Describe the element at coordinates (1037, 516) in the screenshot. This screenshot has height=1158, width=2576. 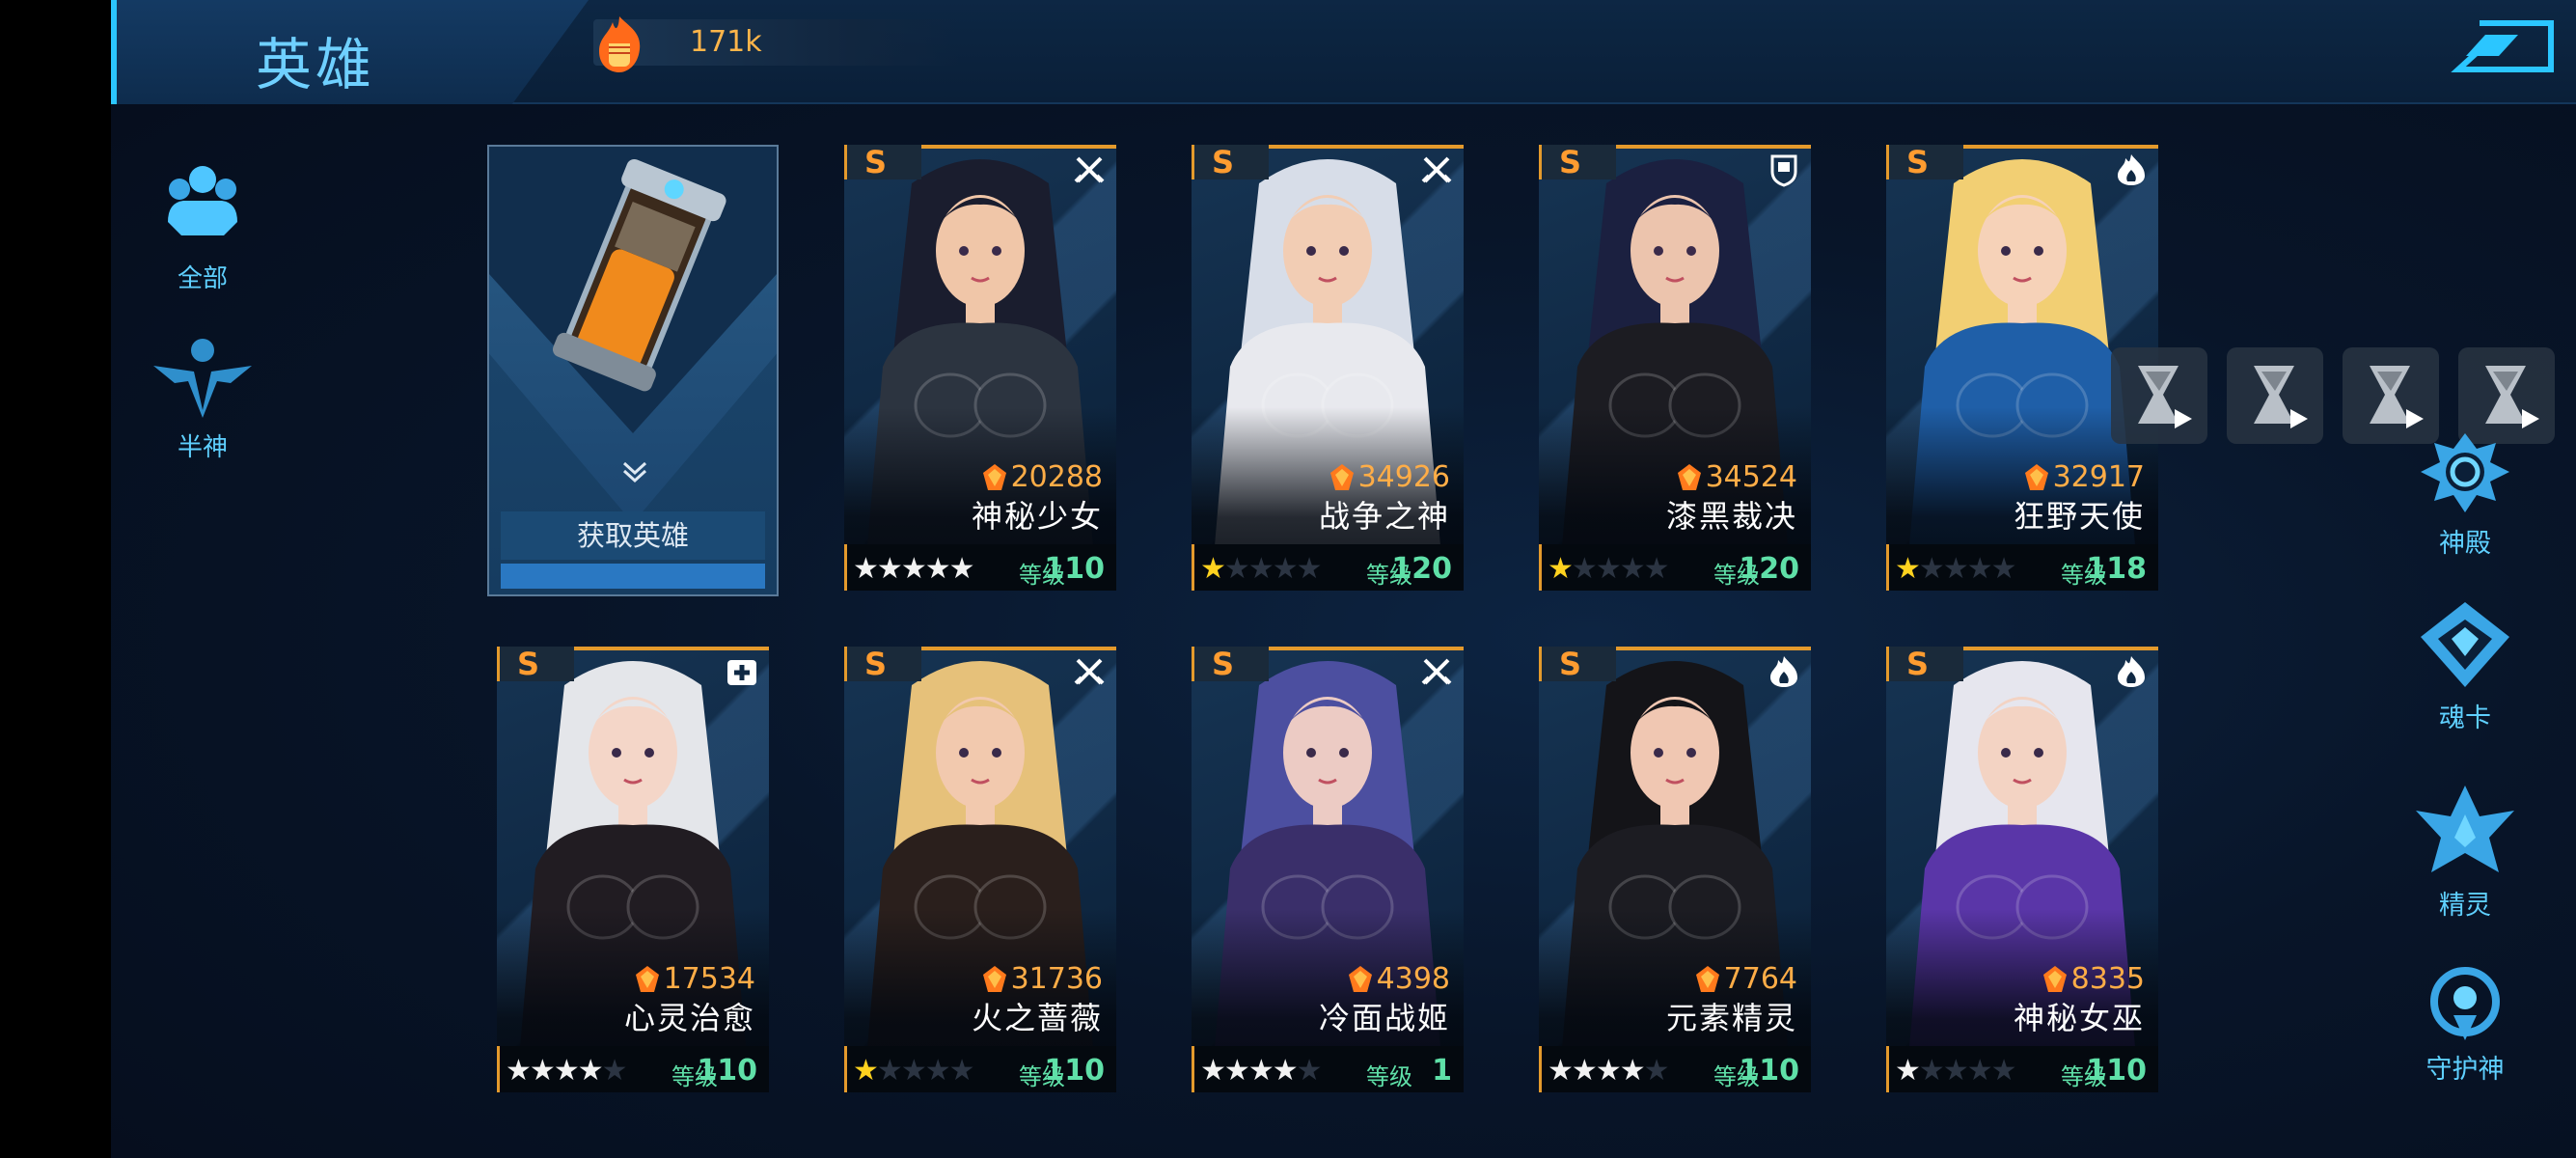
I see `hero-name: 神秘少女` at that location.